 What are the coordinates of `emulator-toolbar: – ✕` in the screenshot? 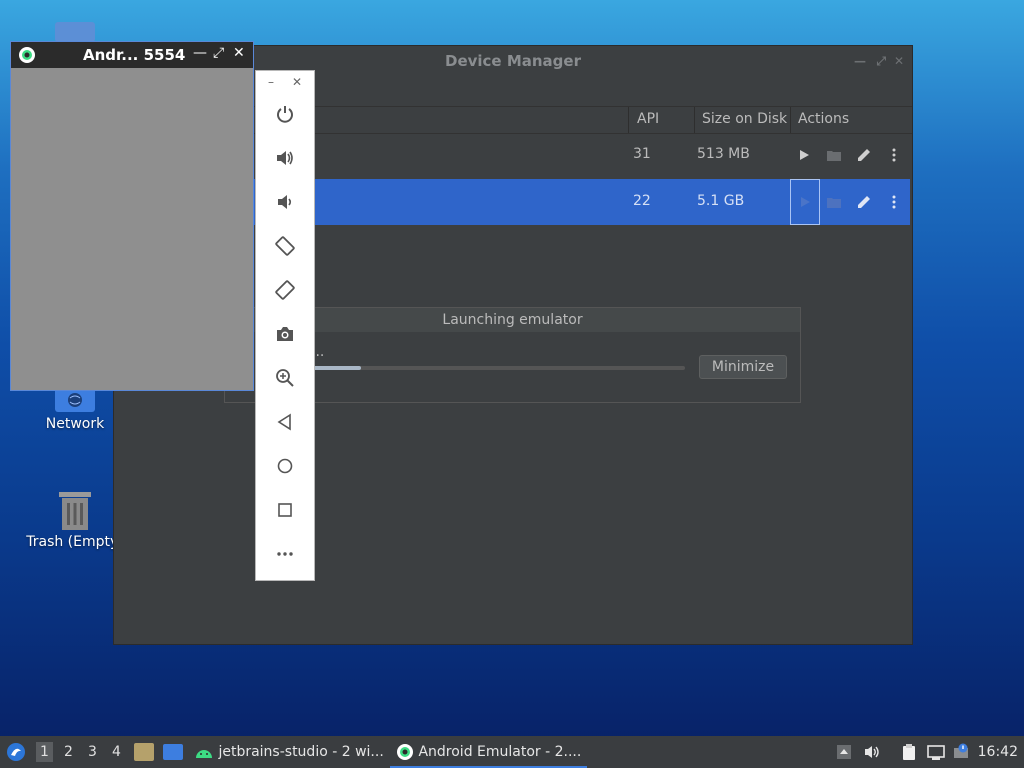 It's located at (285, 325).